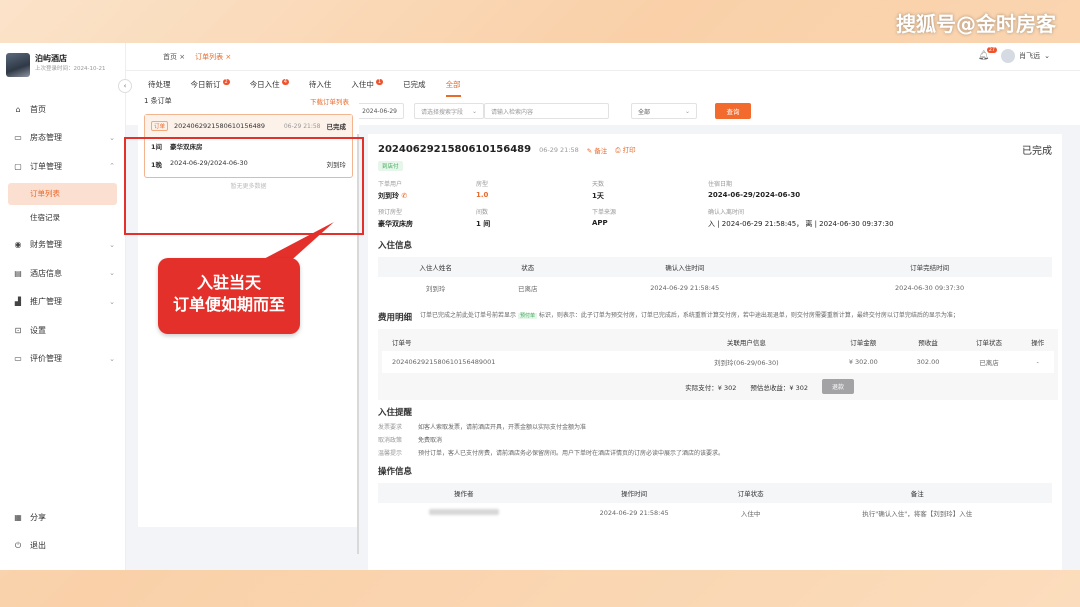 The height and width of the screenshot is (607, 1080). Describe the element at coordinates (18, 65) in the screenshot. I see `hotel-avatar` at that location.